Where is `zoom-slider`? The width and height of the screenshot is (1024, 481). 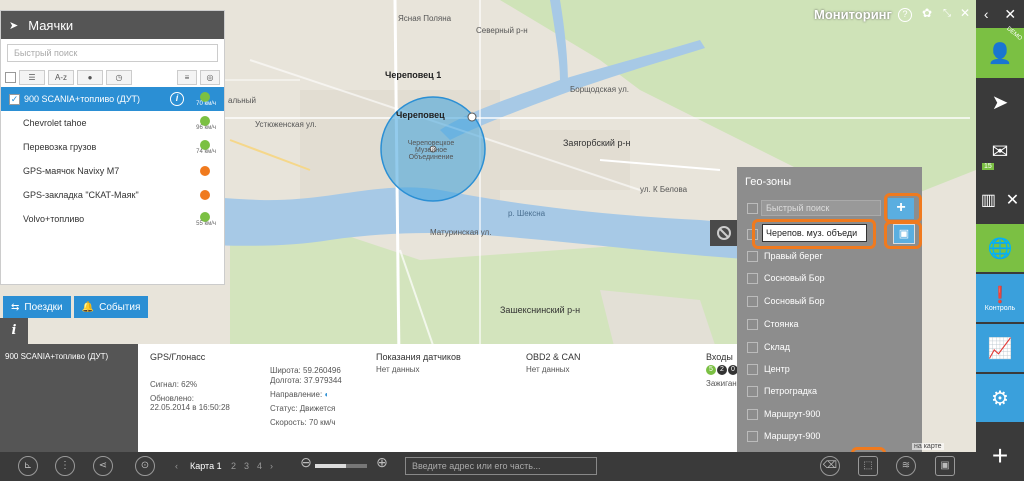
zoom-slider is located at coordinates (341, 466).